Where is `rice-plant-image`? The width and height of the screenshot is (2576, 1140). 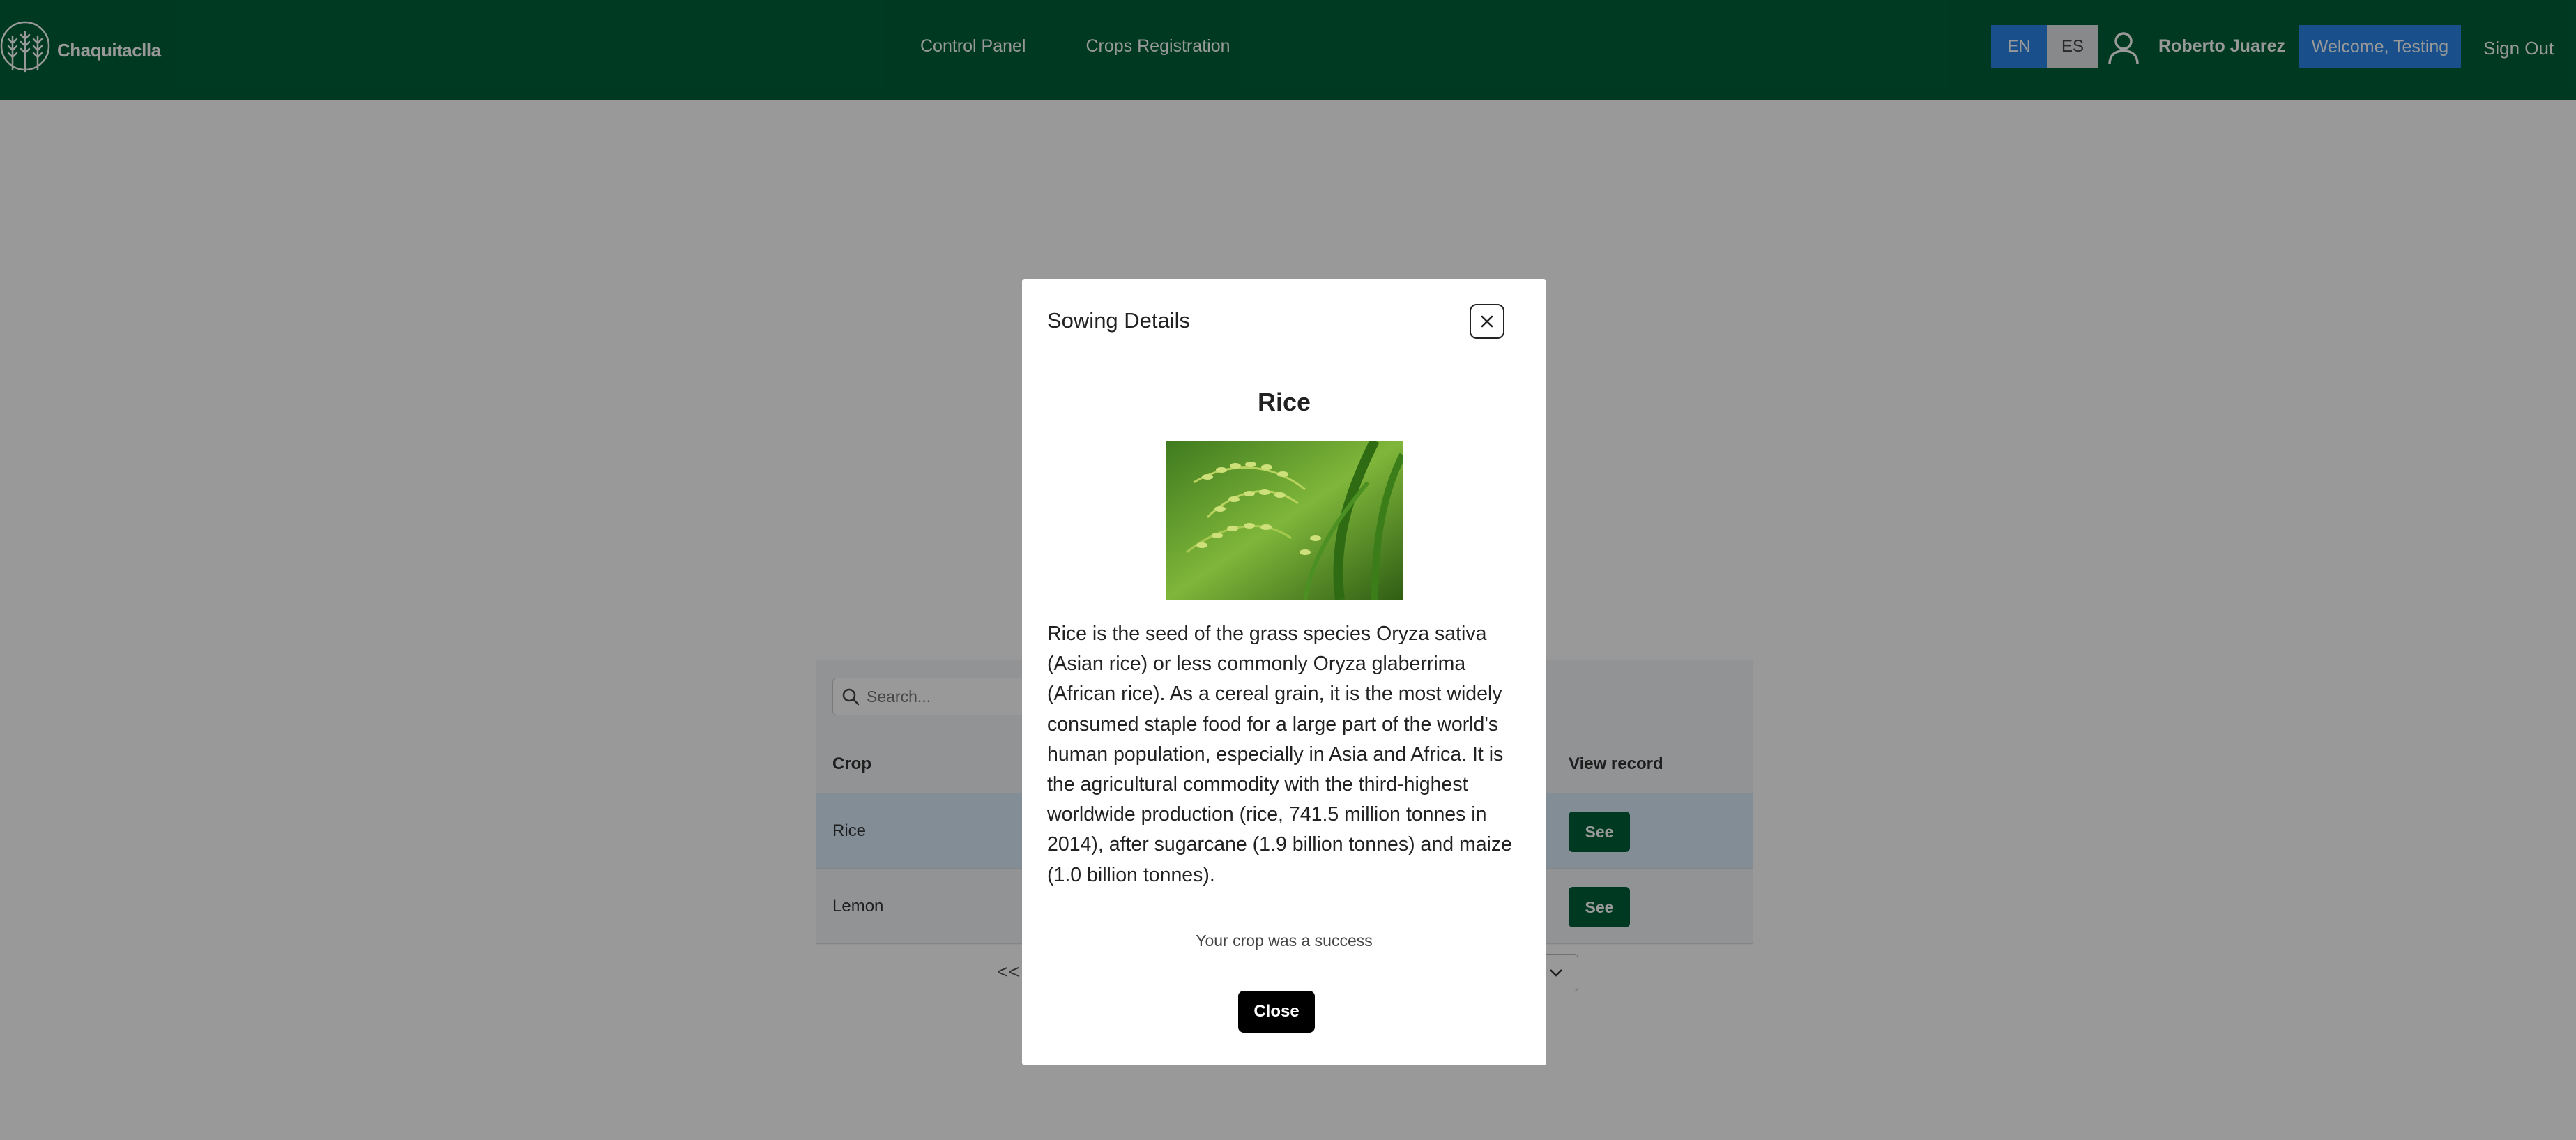 rice-plant-image is located at coordinates (1285, 520).